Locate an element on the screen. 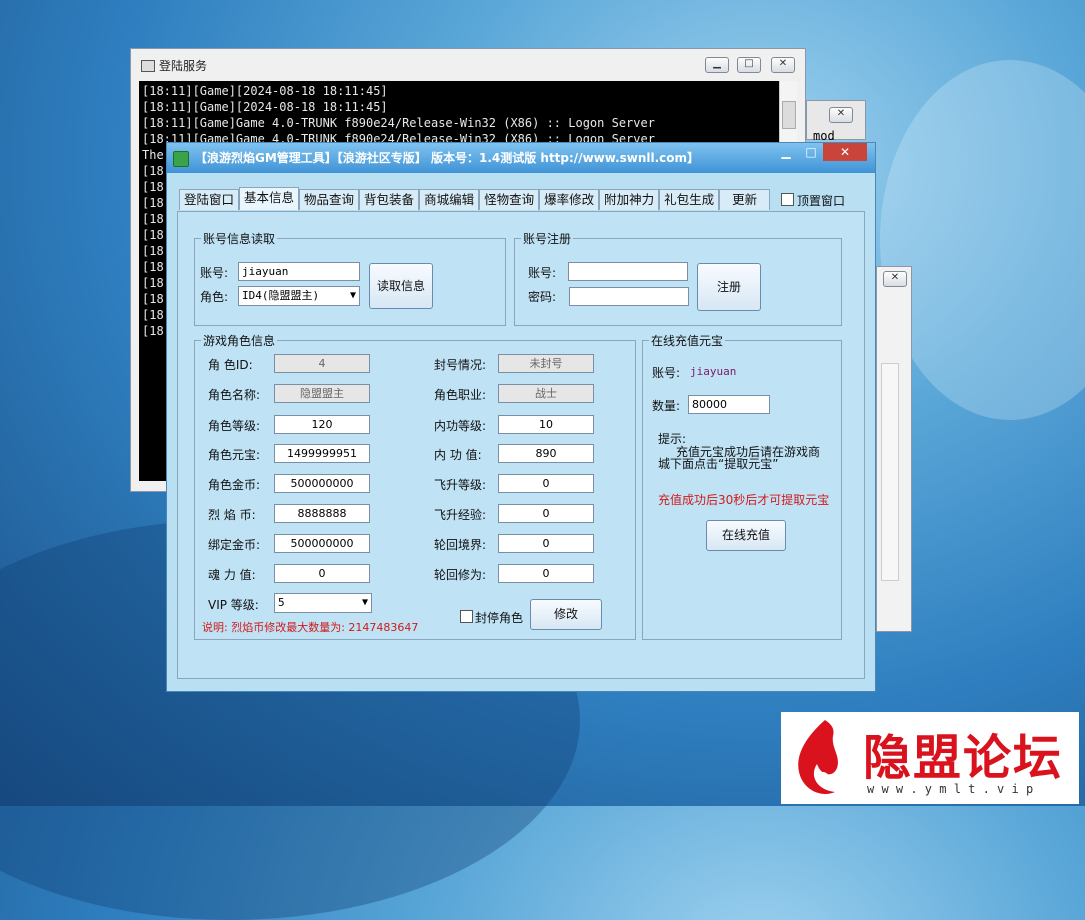 This screenshot has width=1085, height=920. role-select-value: ID4(隐盟盟主) is located at coordinates (281, 295).